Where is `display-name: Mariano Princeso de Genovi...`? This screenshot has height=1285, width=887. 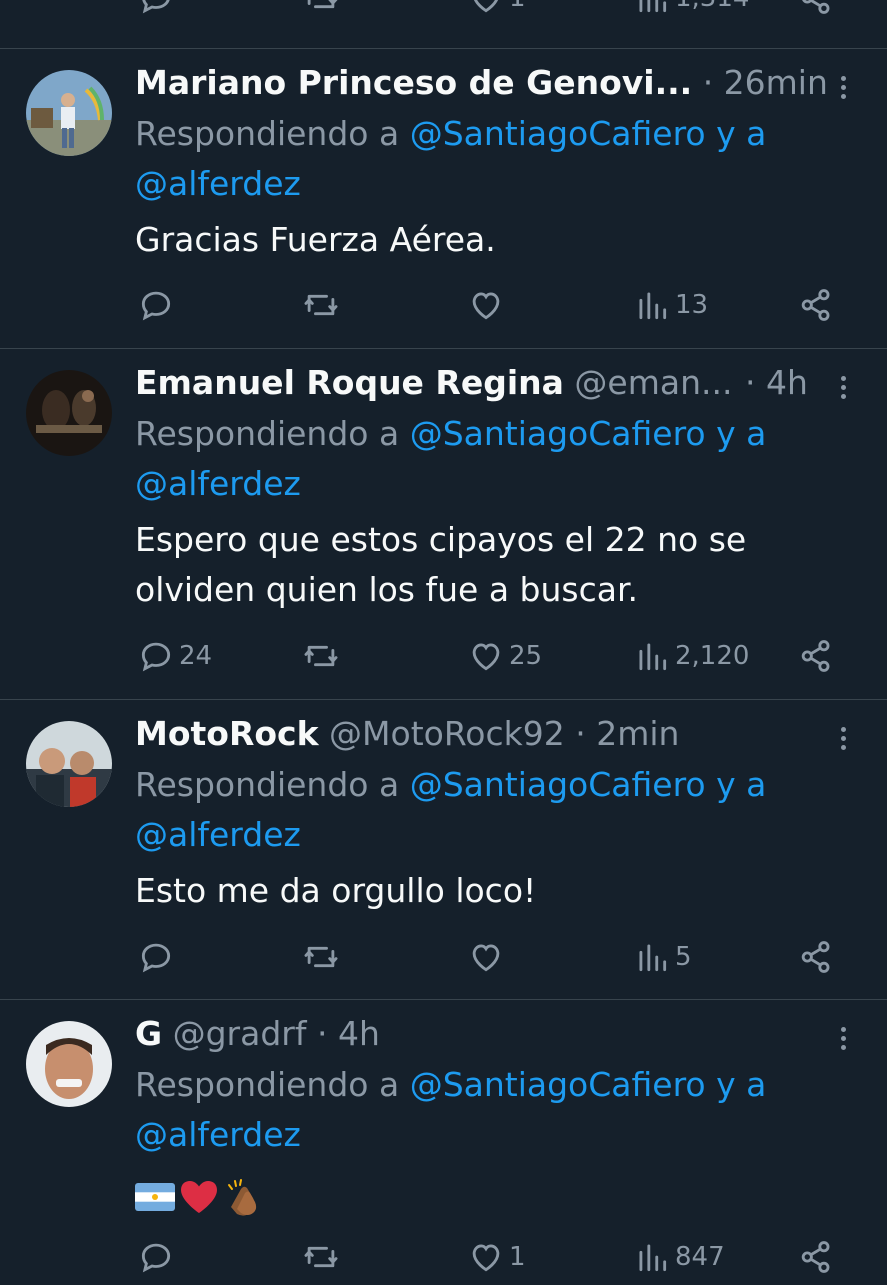 display-name: Mariano Princeso de Genovi... is located at coordinates (413, 82).